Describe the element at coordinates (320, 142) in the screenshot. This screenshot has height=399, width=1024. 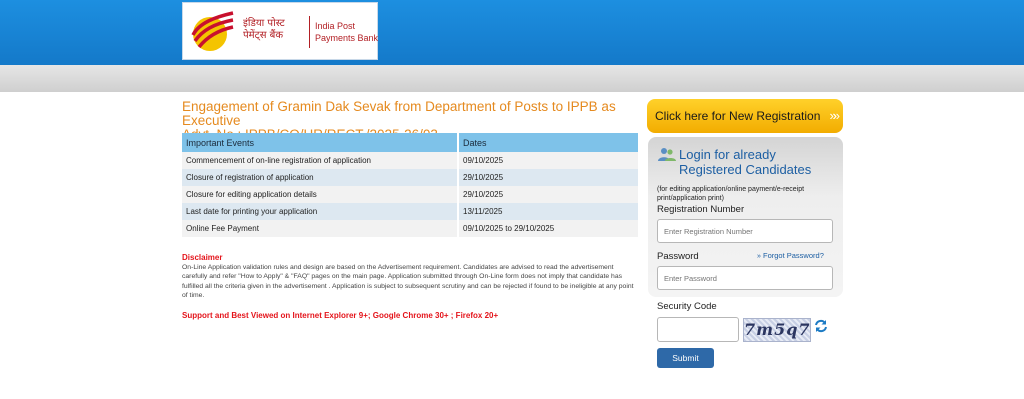
I see `table-header-events: Important Events` at that location.